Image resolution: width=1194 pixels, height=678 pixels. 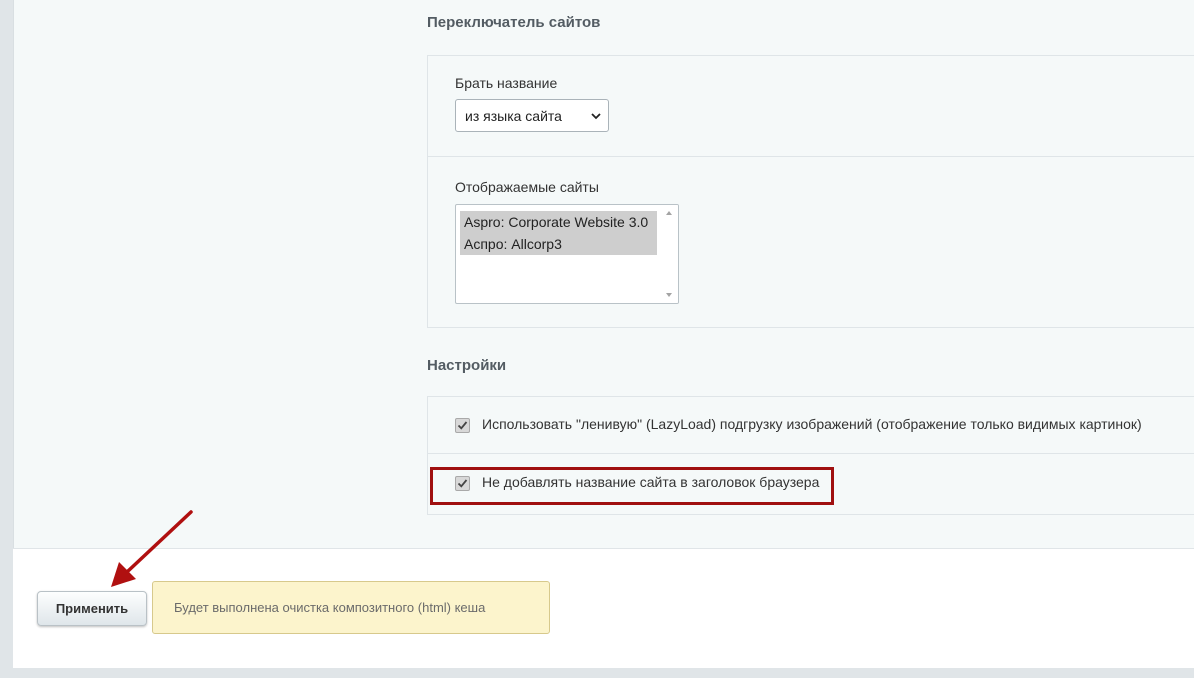 What do you see at coordinates (152, 548) in the screenshot?
I see `red-arrow-icon` at bounding box center [152, 548].